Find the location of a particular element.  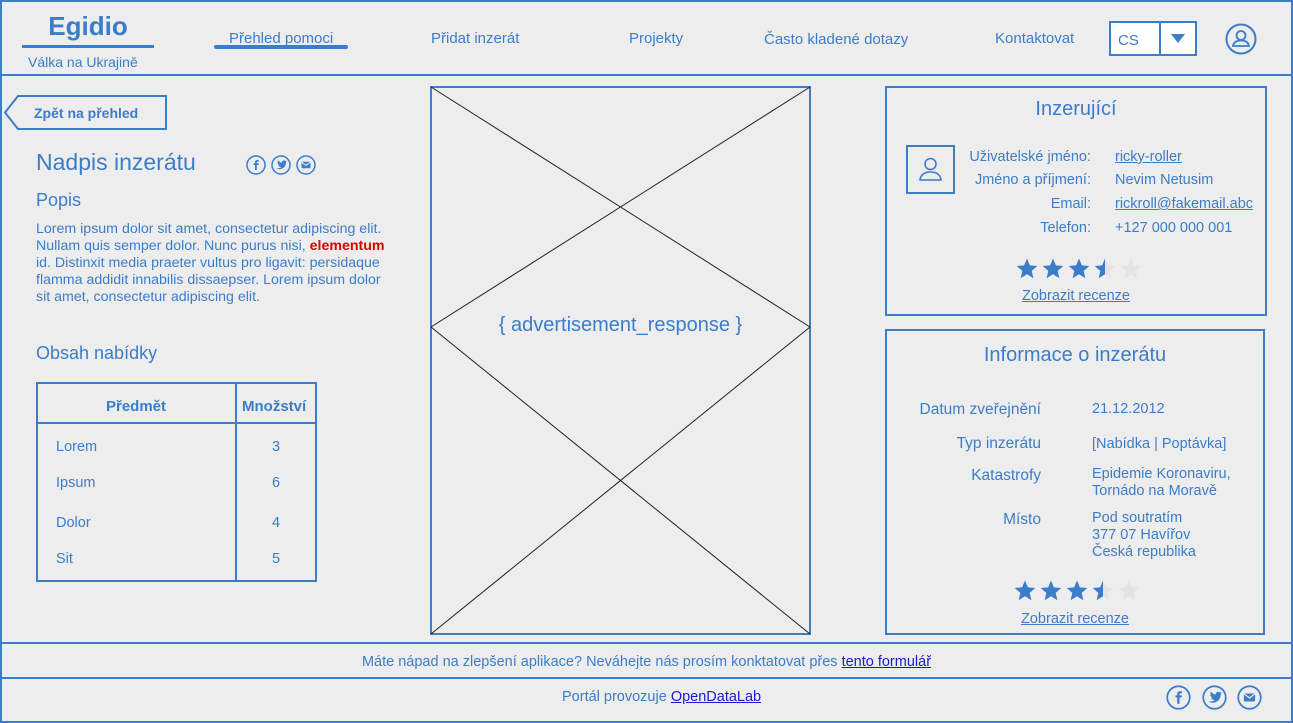

advertiser-rating is located at coordinates (1079, 269).